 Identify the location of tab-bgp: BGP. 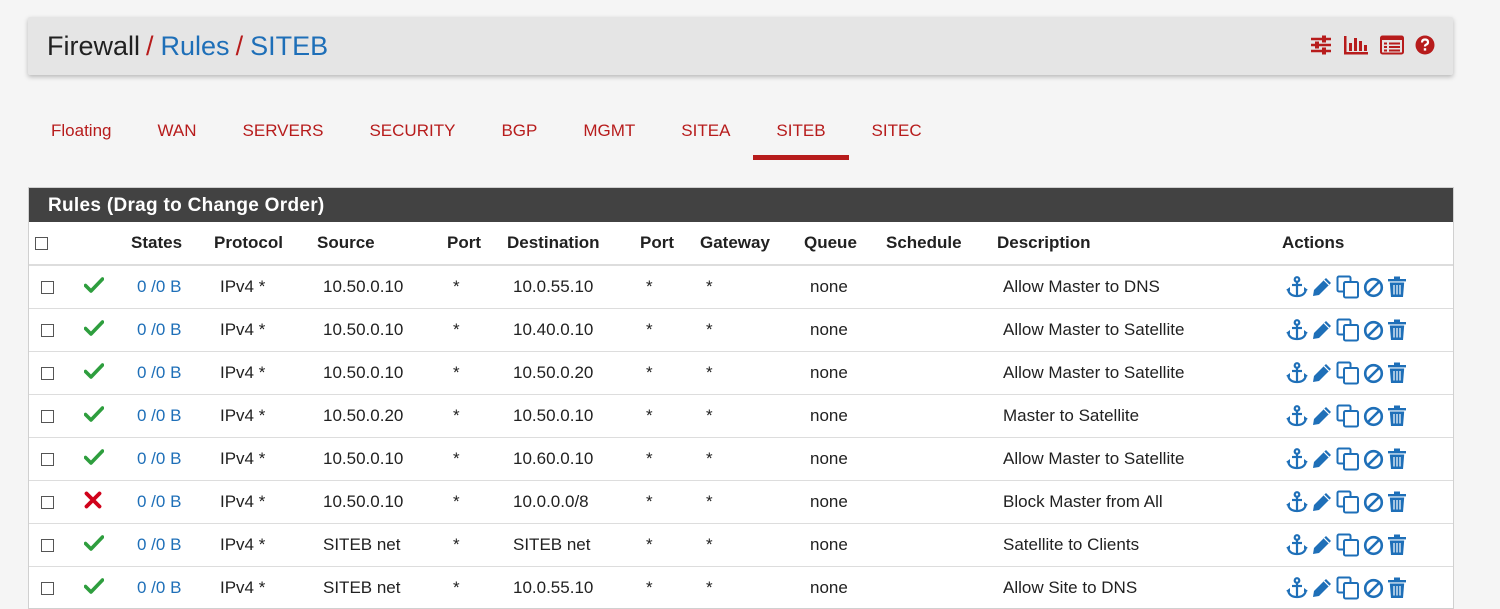
(519, 137).